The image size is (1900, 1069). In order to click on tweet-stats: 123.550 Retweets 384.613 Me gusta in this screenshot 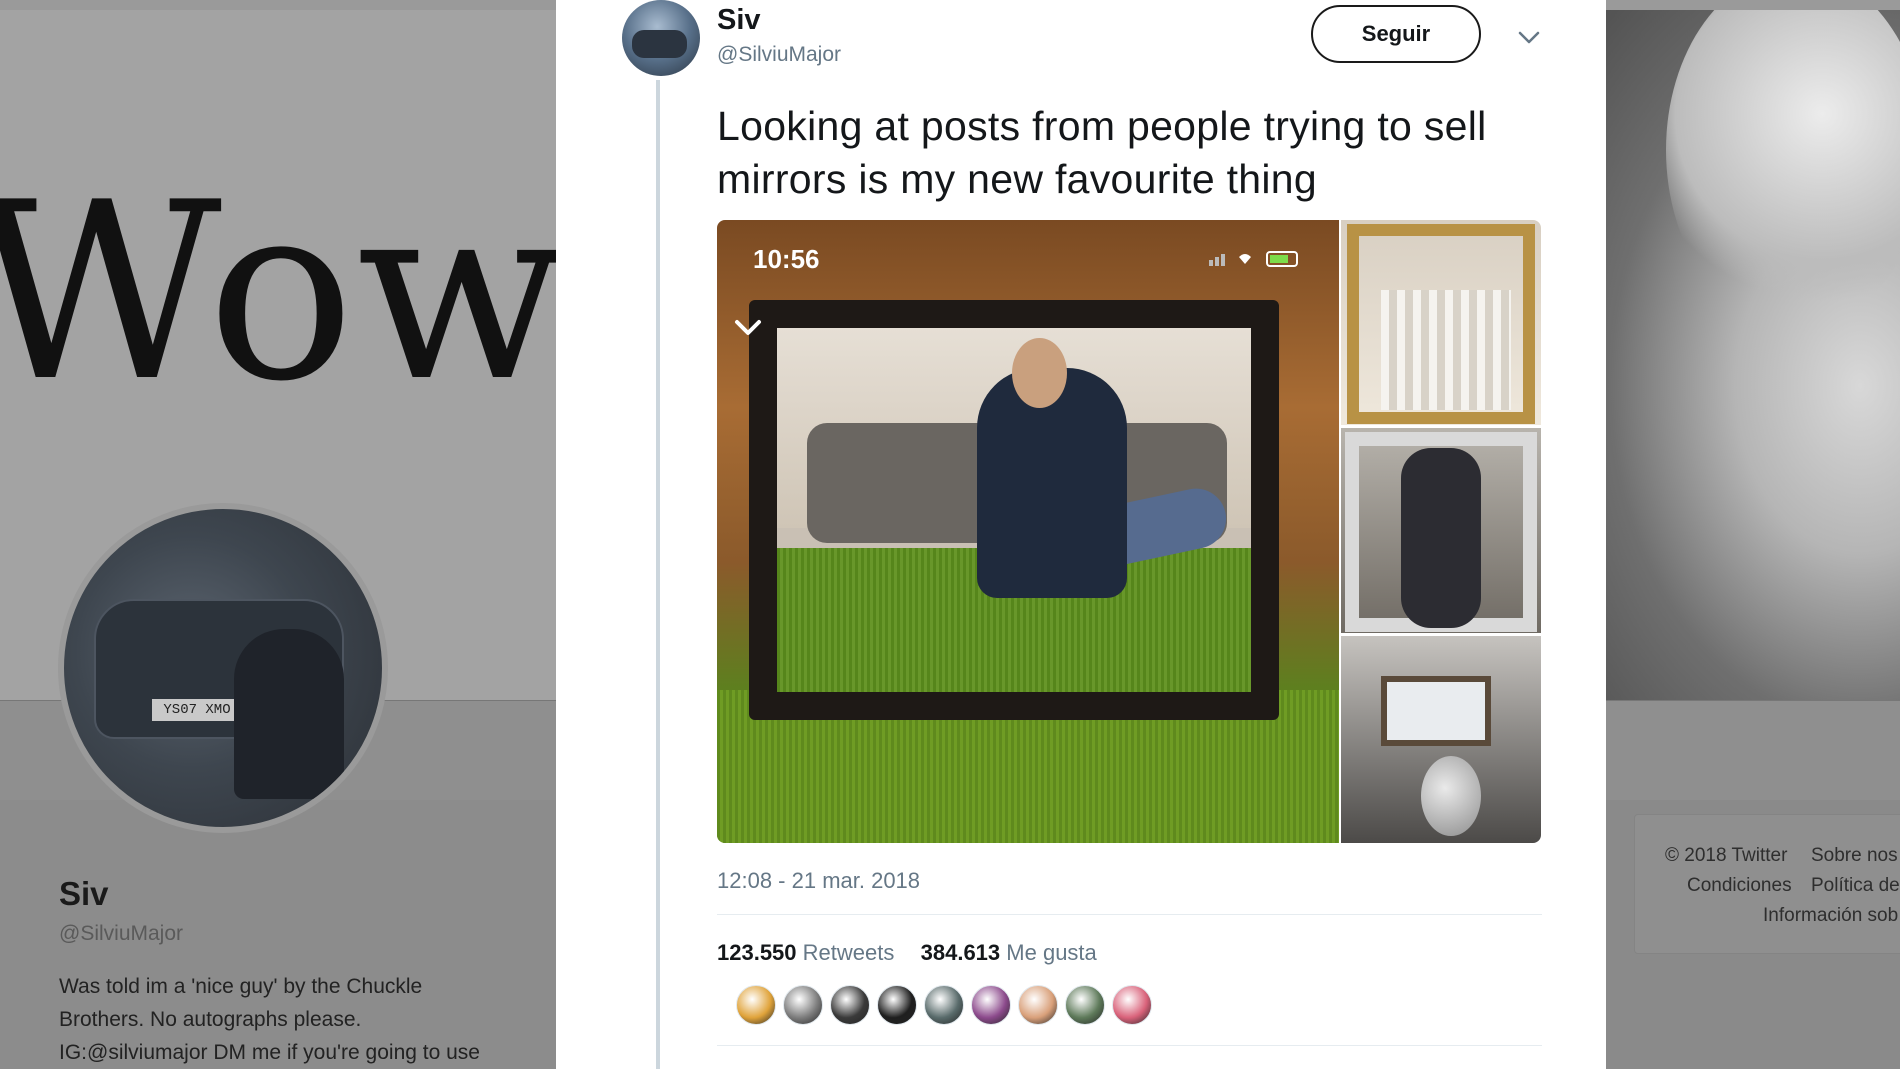, I will do `click(907, 953)`.